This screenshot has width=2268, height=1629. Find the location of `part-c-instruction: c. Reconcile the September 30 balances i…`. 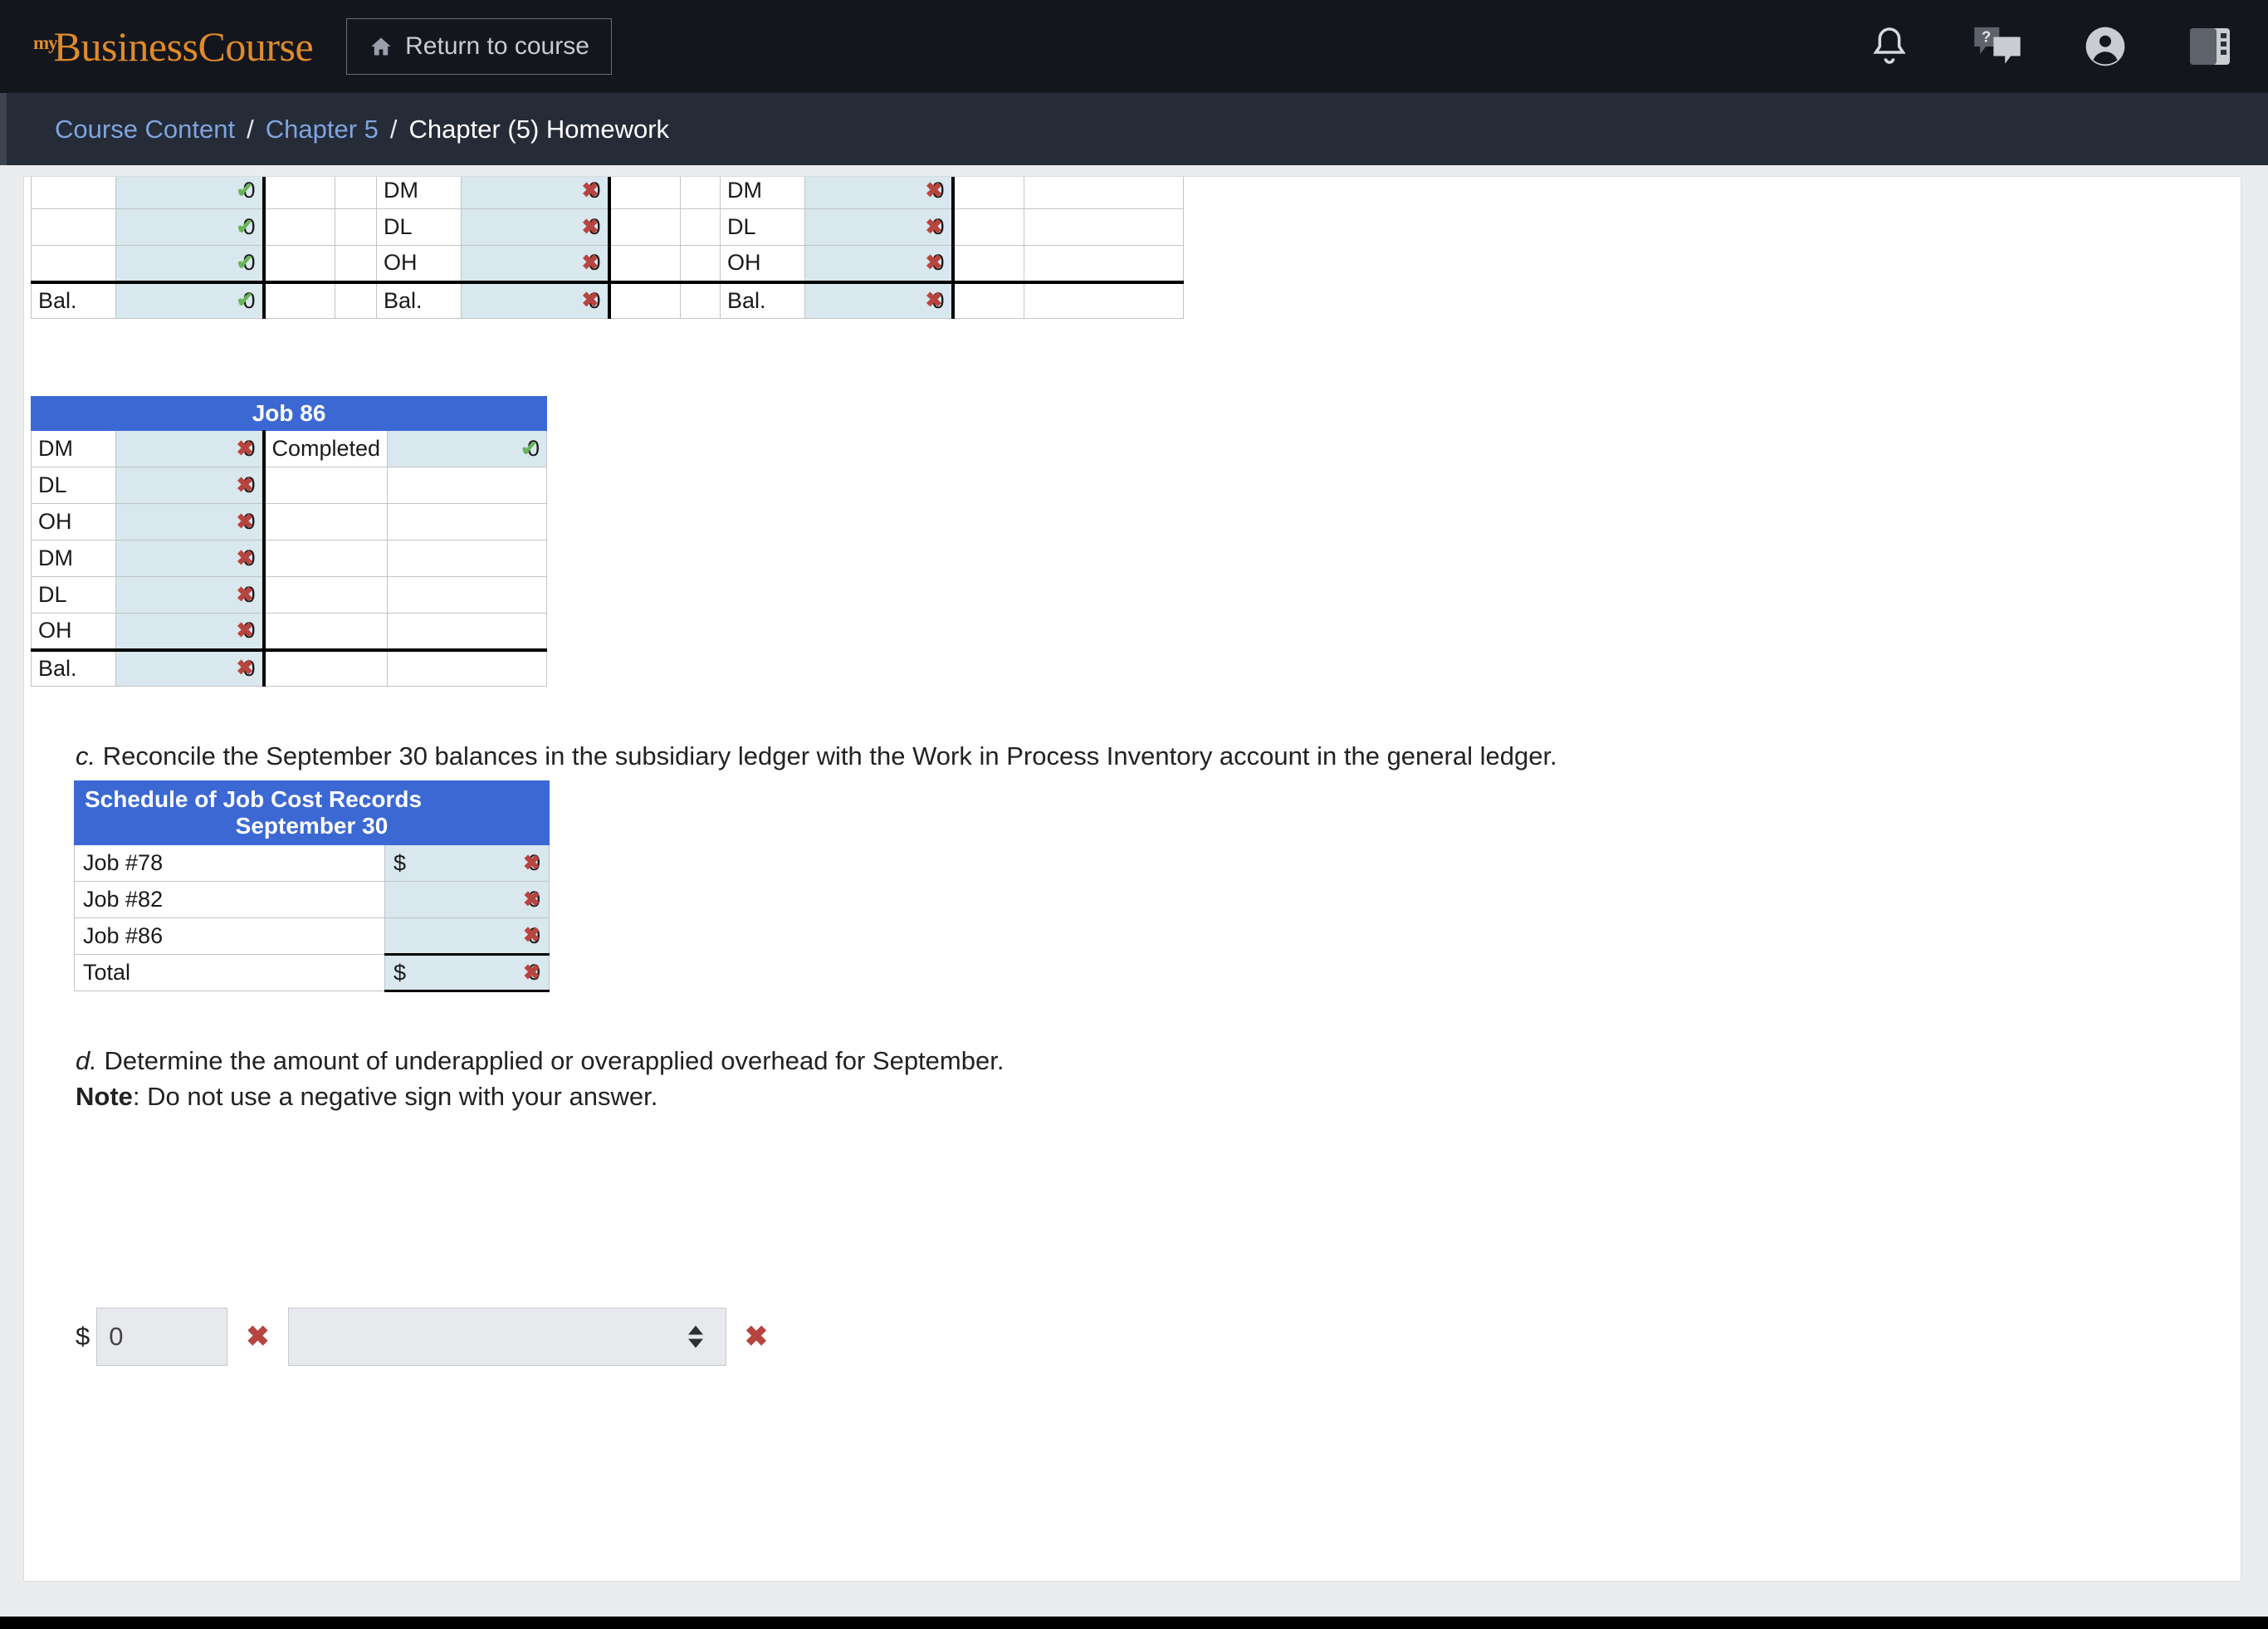

part-c-instruction: c. Reconcile the September 30 balances i… is located at coordinates (1113, 756).